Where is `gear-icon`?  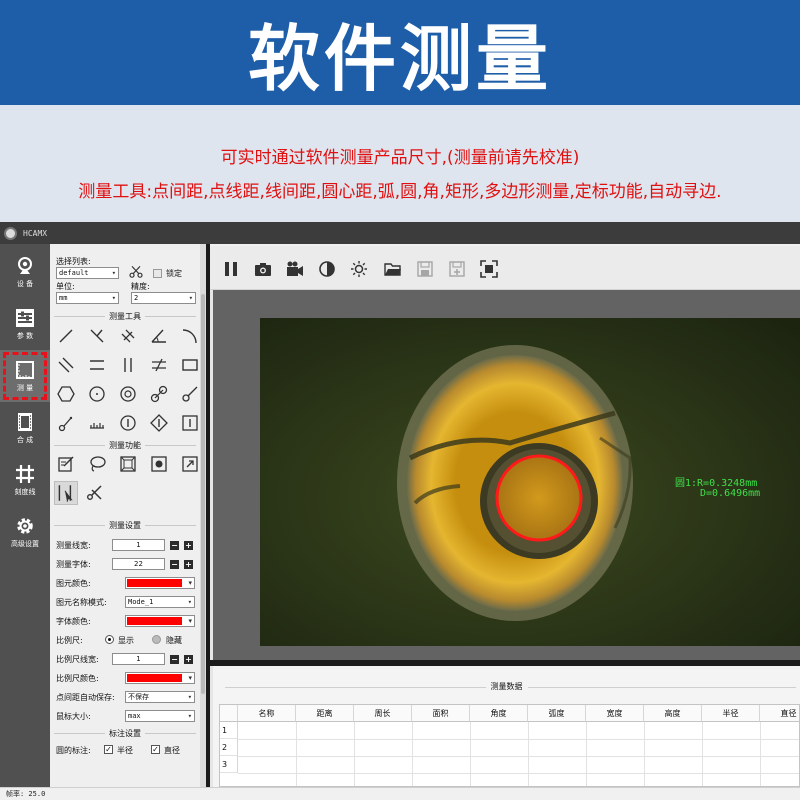 gear-icon is located at coordinates (25, 525).